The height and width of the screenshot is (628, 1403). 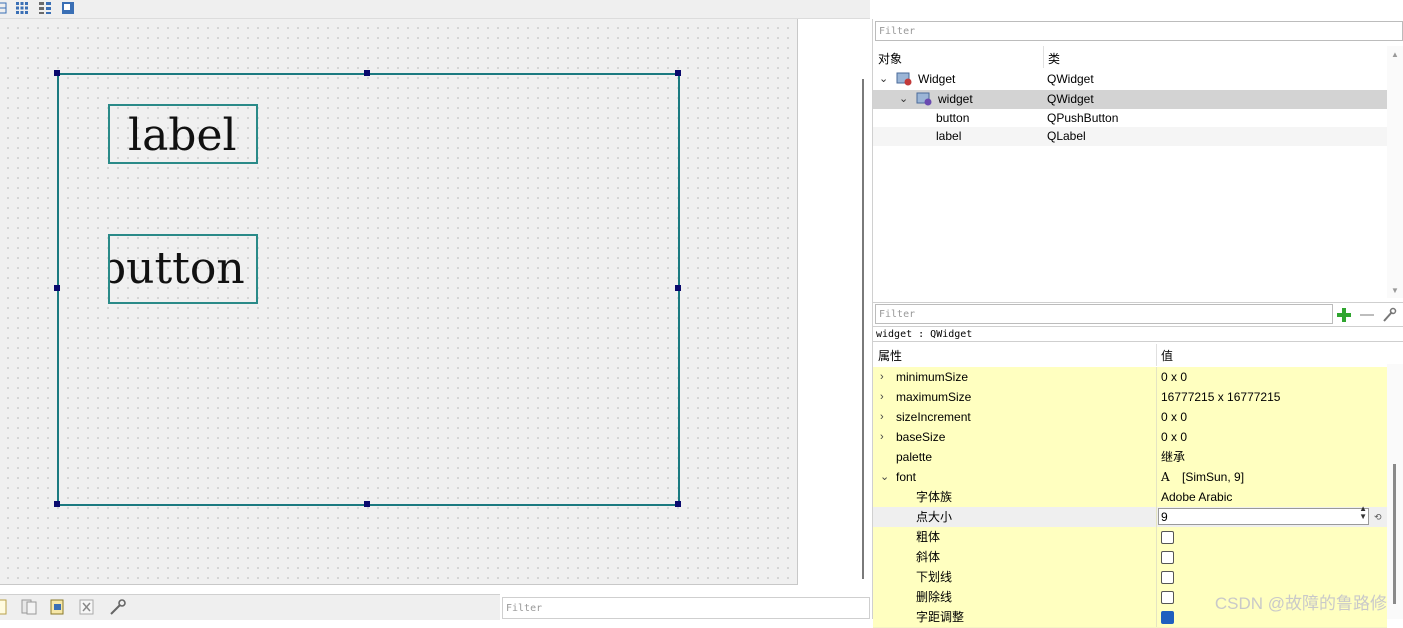 I want to click on property-row-font: ⌄ font A [SimSun, 9], so click(x=1130, y=477).